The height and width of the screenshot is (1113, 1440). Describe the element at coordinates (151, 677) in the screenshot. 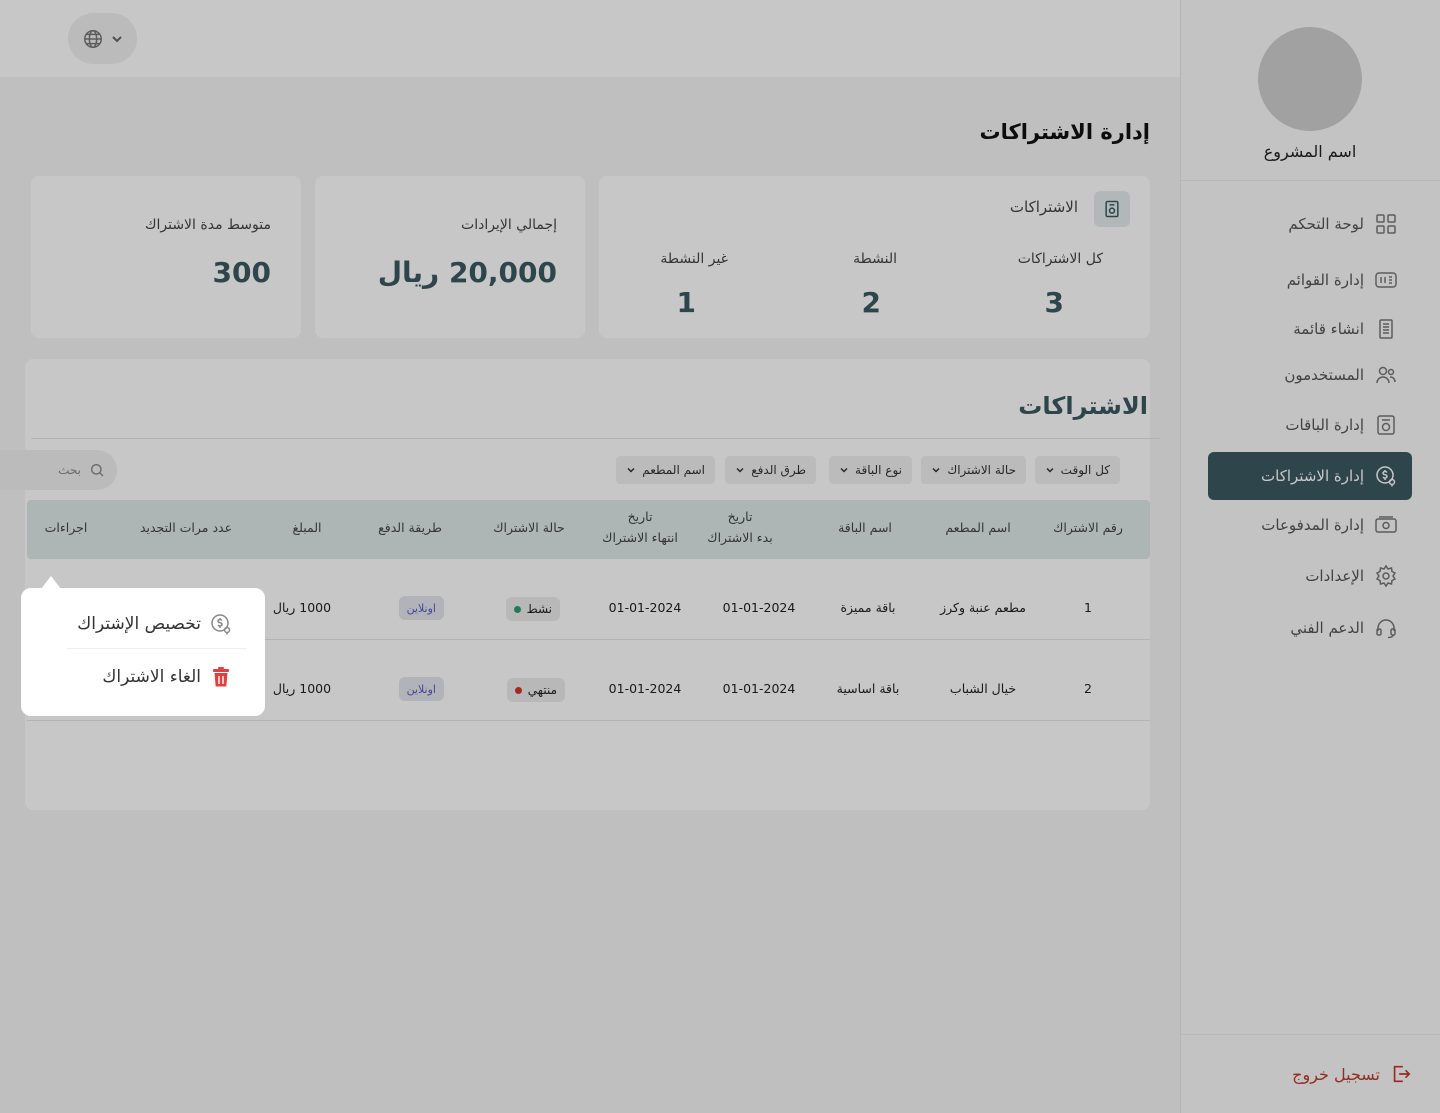

I see `option-label: الغاء الاشتراك` at that location.